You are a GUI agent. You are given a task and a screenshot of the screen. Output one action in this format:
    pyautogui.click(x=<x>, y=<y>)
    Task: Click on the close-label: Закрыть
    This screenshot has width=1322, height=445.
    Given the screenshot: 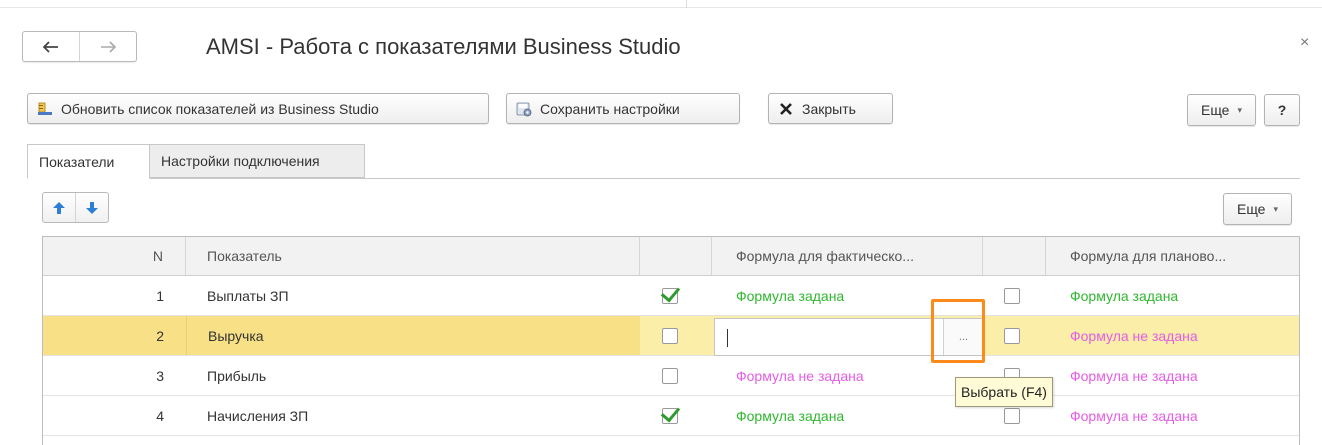 What is the action you would take?
    pyautogui.click(x=829, y=108)
    